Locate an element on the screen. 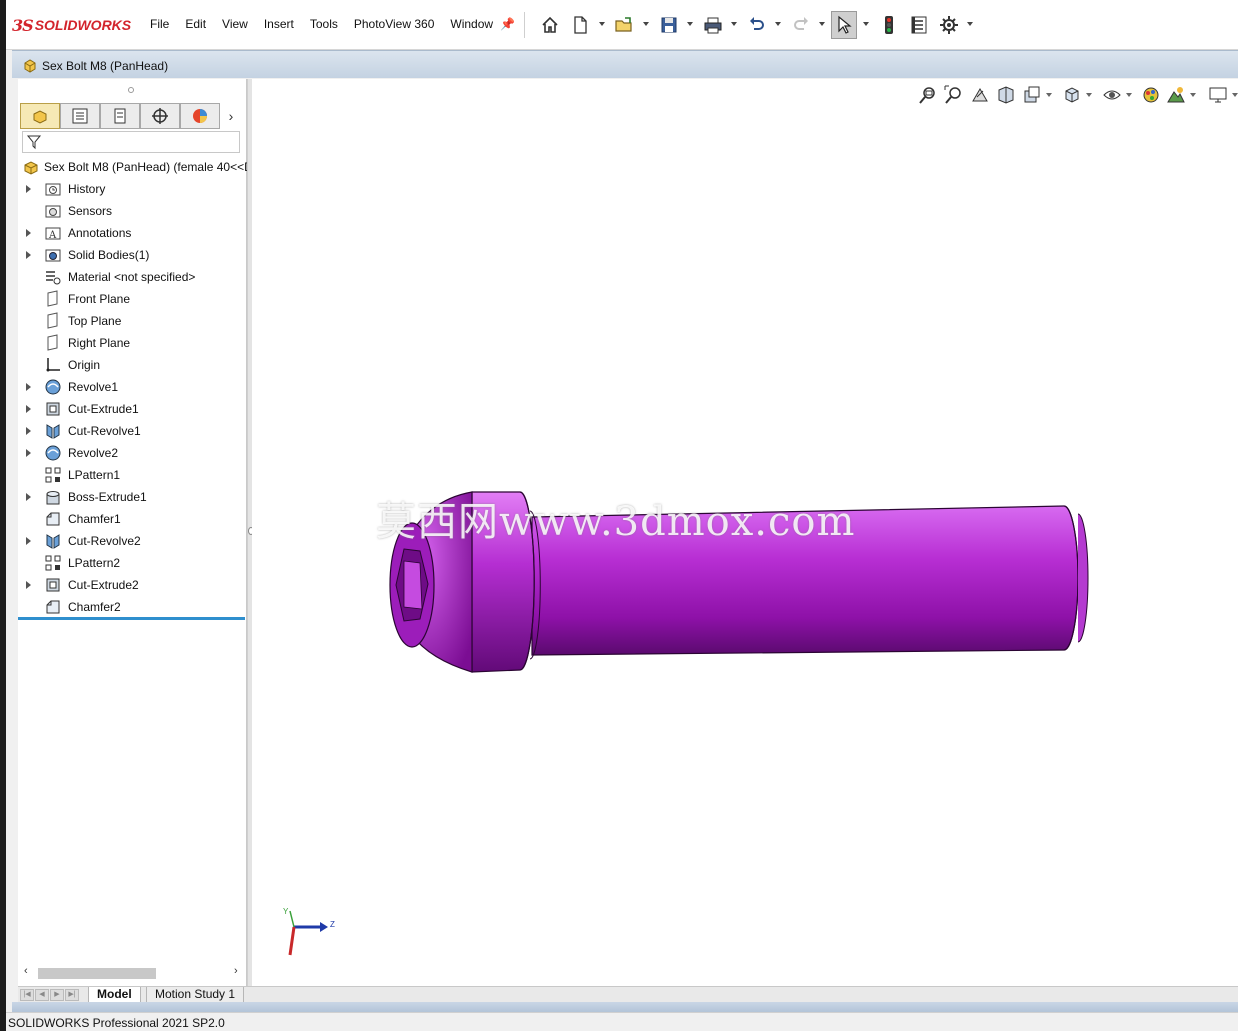 The height and width of the screenshot is (1031, 1238). tab-displaymanager is located at coordinates (200, 116).